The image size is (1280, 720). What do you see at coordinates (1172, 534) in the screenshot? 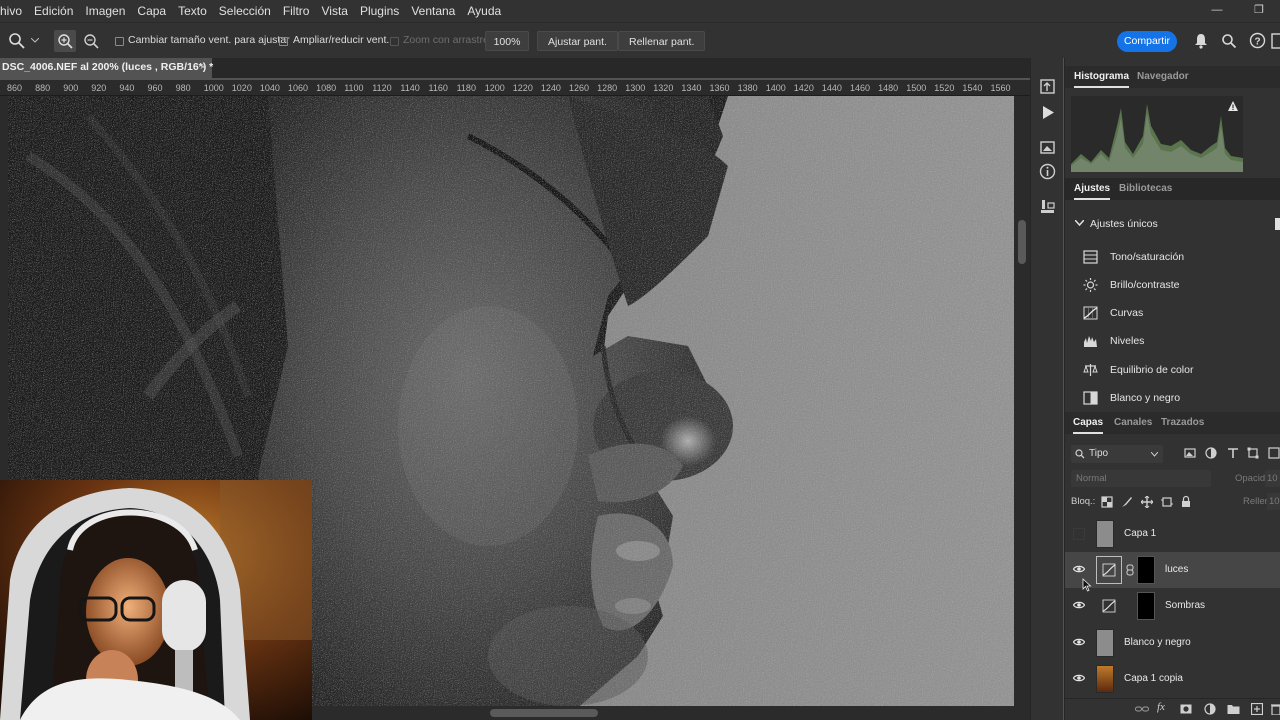
I see `layer-row: Capa 1` at bounding box center [1172, 534].